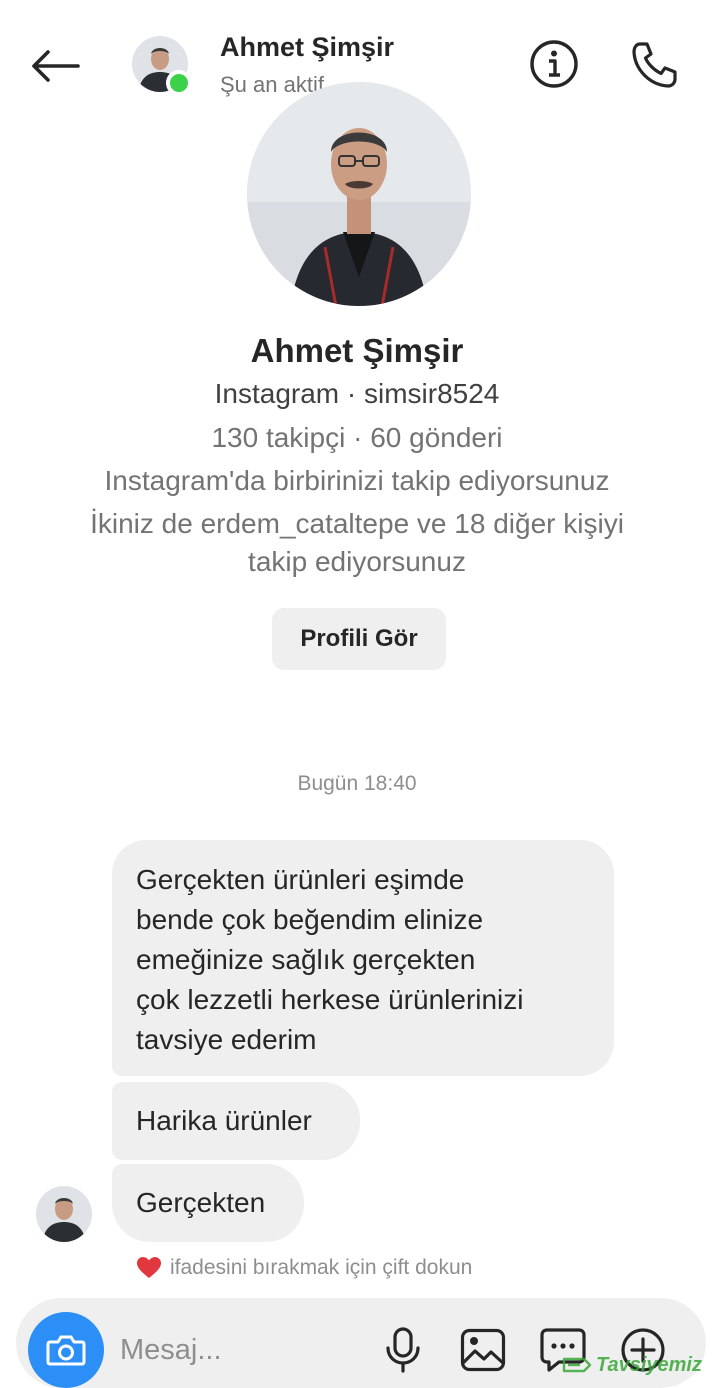  Describe the element at coordinates (310, 919) in the screenshot. I see `message-line: bende çok beğendim elinize` at that location.